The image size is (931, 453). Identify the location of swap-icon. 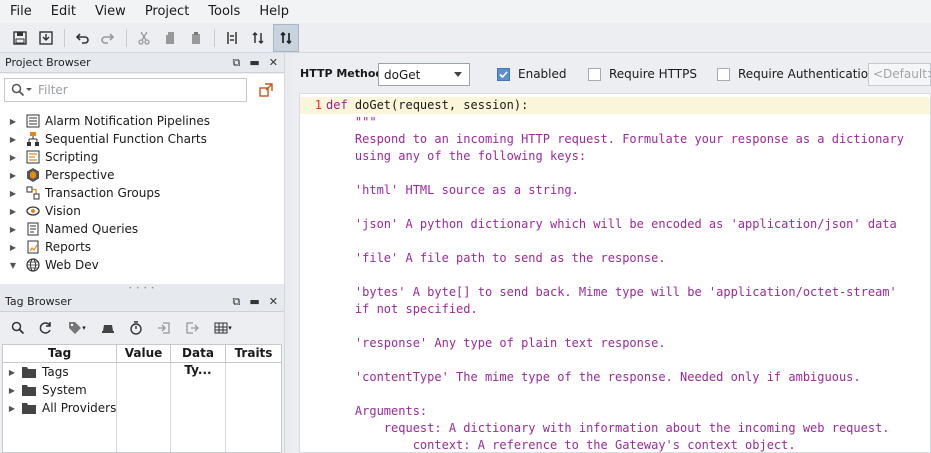
(258, 38).